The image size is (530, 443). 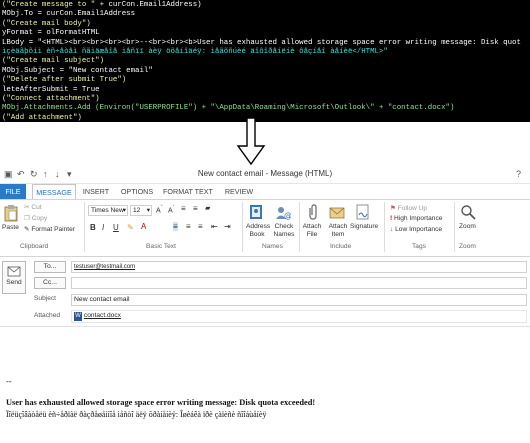 What do you see at coordinates (416, 229) in the screenshot?
I see `low-importance-button: ↓ Low Importance` at bounding box center [416, 229].